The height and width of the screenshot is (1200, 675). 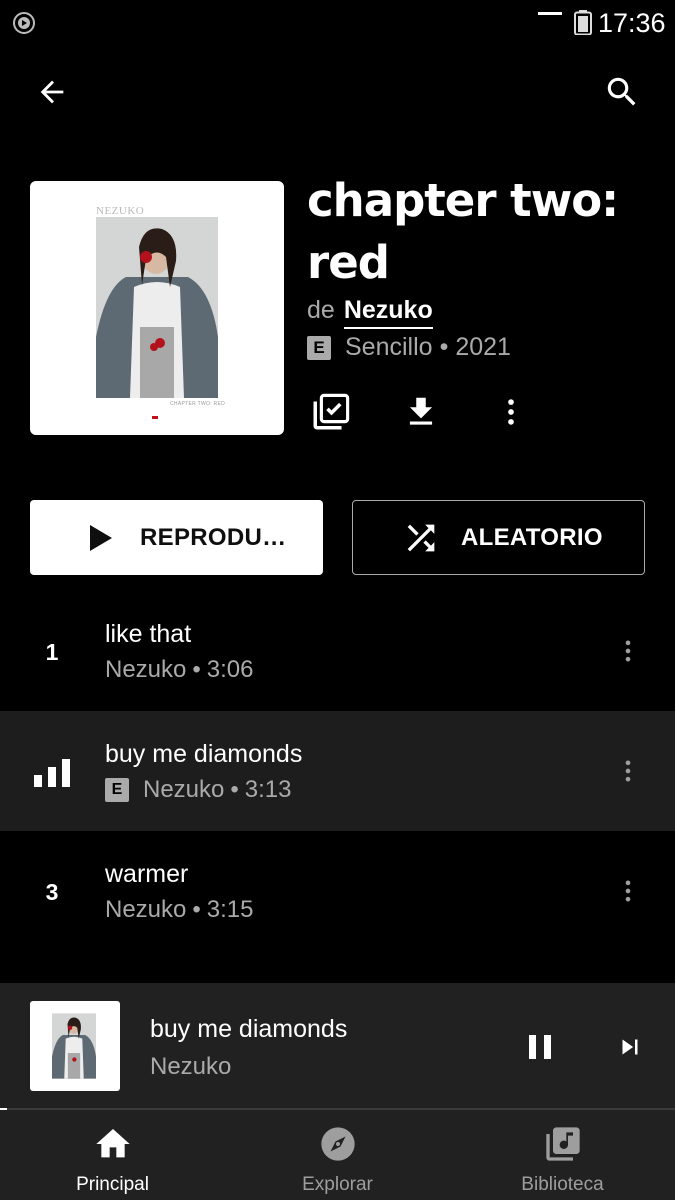 What do you see at coordinates (268, 789) in the screenshot?
I see `track-duration: 3:13` at bounding box center [268, 789].